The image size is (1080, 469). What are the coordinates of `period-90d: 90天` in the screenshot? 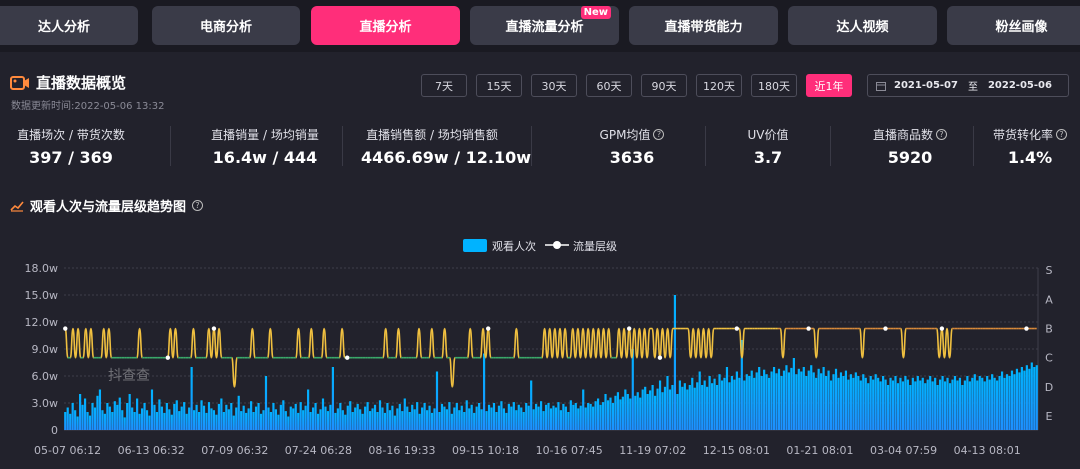 It's located at (664, 85).